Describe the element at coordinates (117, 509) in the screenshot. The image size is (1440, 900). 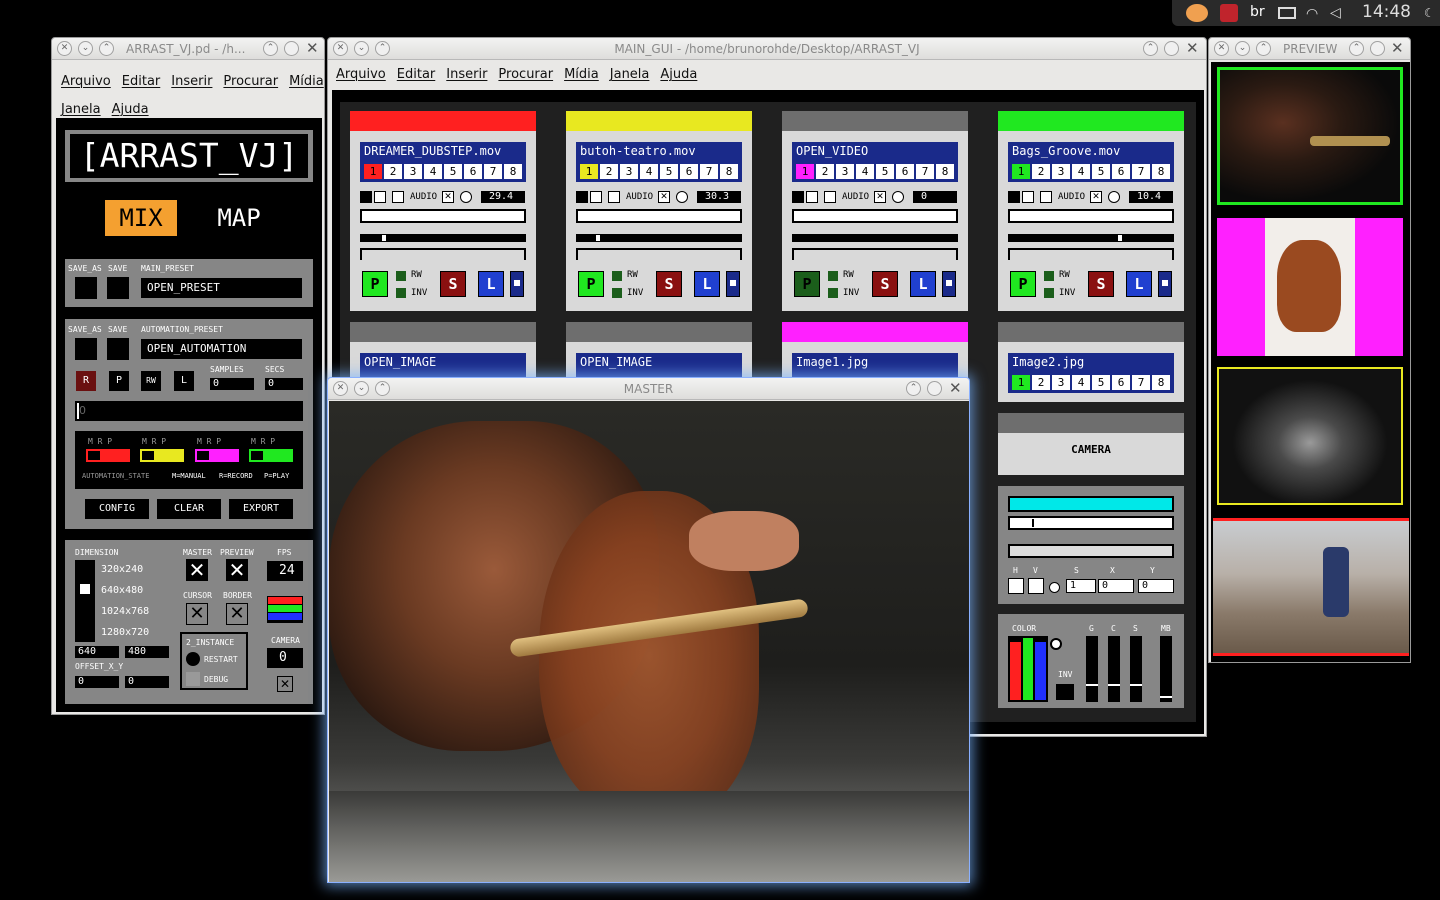
I see `config-button: CONFIG` at that location.